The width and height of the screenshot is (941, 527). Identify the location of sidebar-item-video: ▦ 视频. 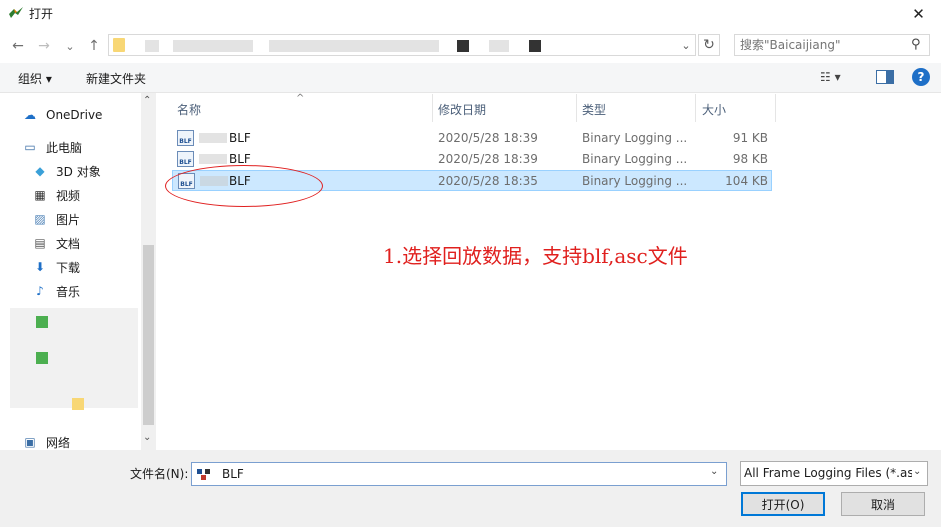
(56, 195).